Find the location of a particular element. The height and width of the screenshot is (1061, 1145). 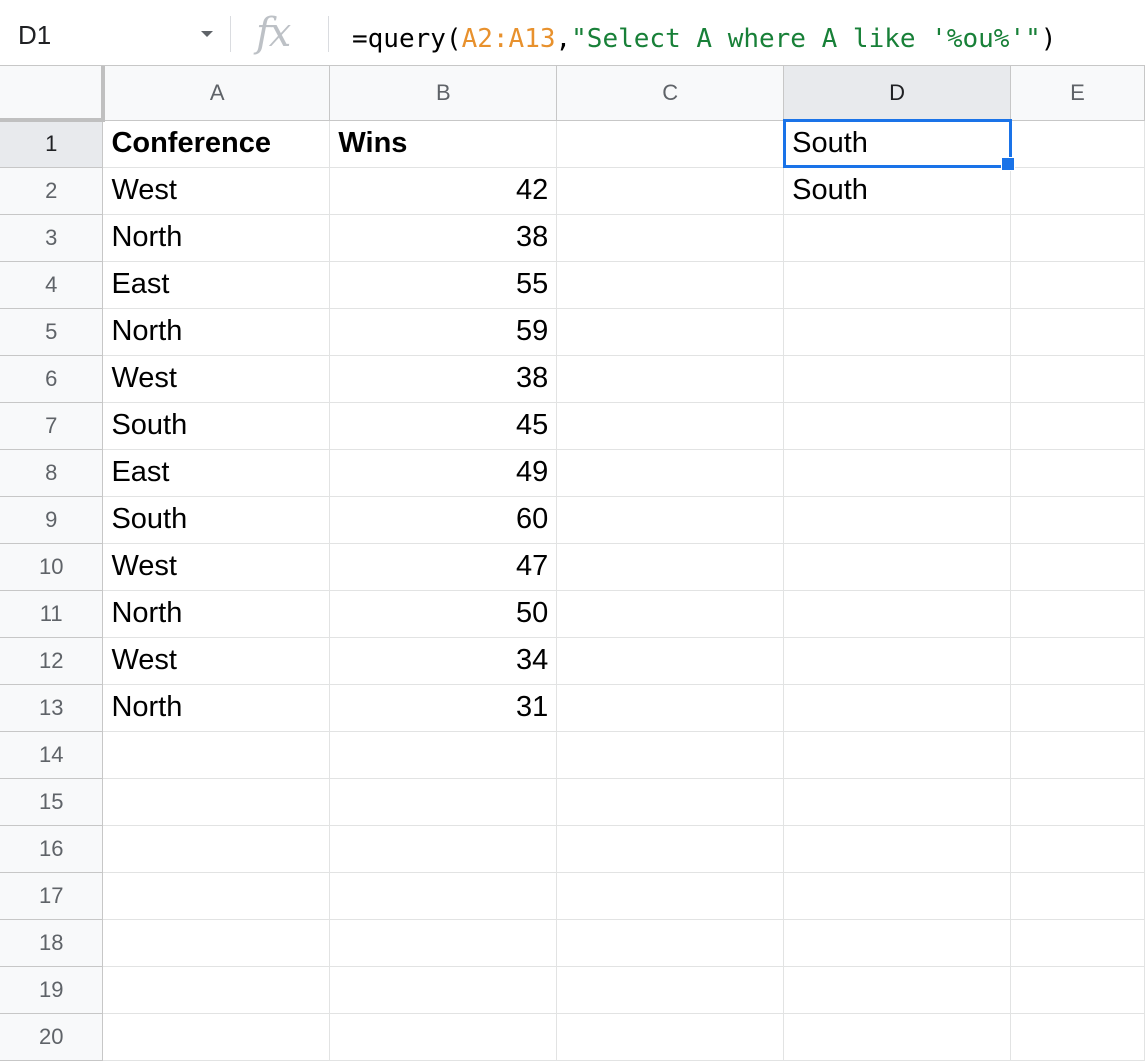

cell-d5 is located at coordinates (897, 332).